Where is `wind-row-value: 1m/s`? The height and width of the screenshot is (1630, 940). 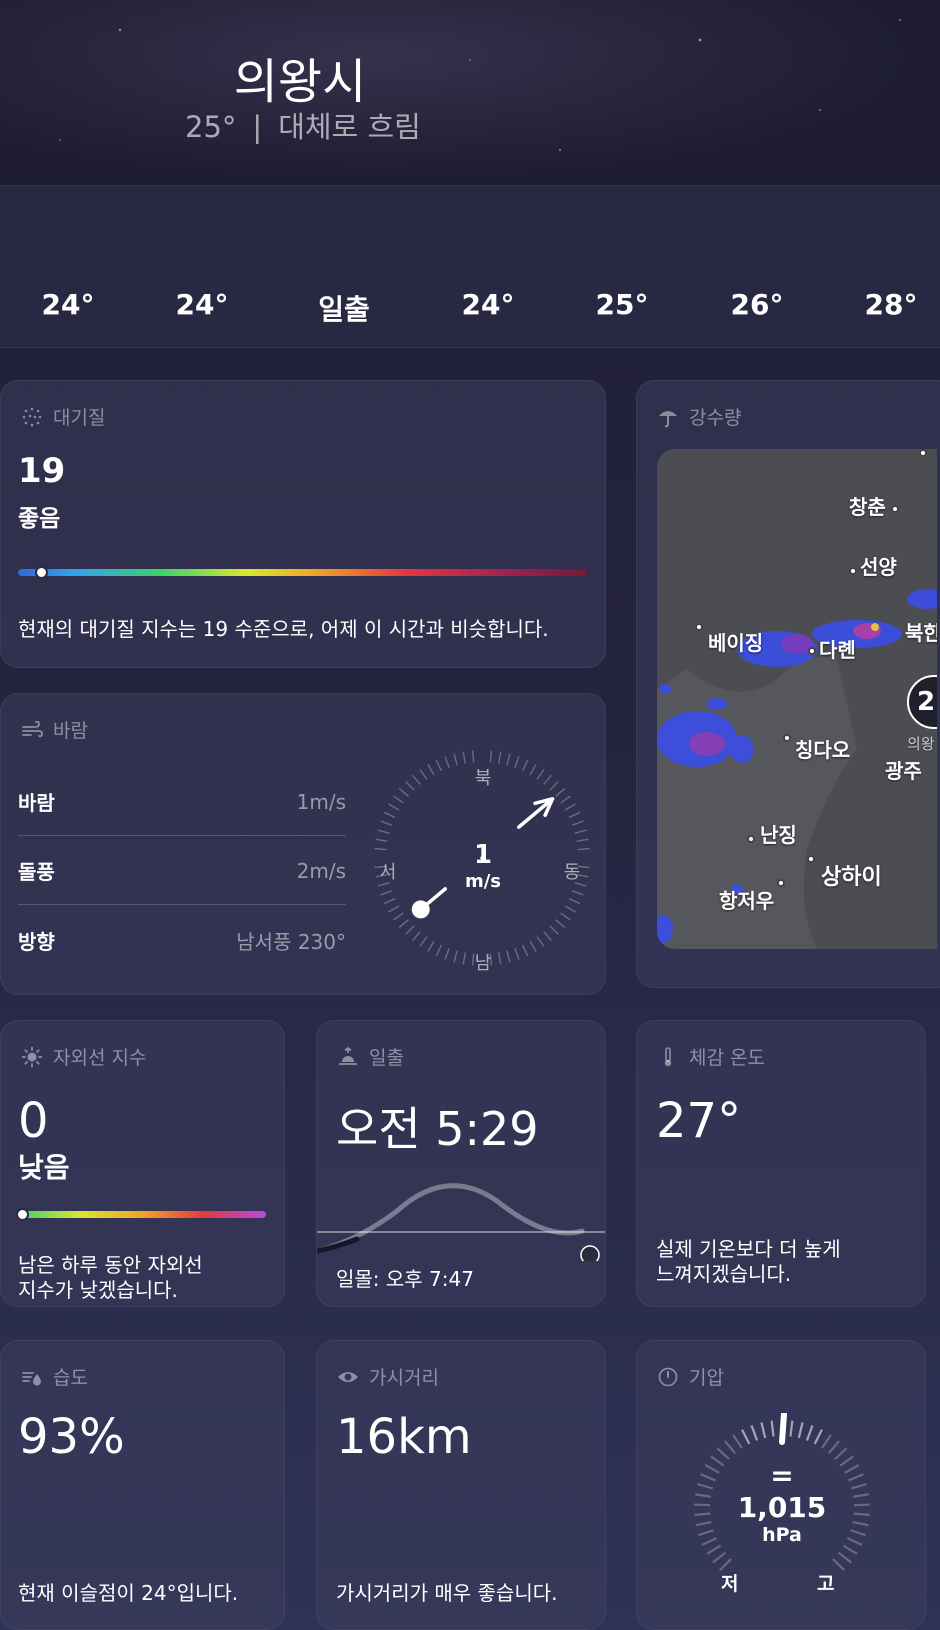 wind-row-value: 1m/s is located at coordinates (321, 801).